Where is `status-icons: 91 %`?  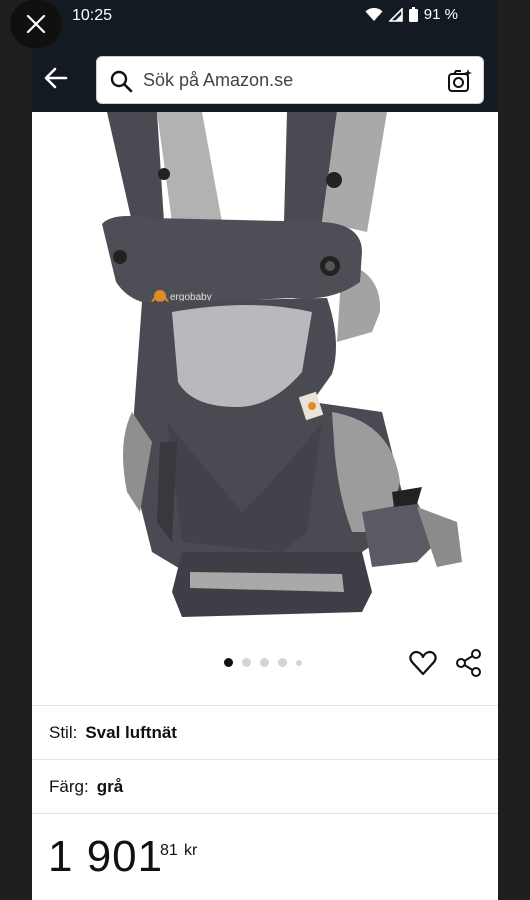 status-icons: 91 % is located at coordinates (411, 14).